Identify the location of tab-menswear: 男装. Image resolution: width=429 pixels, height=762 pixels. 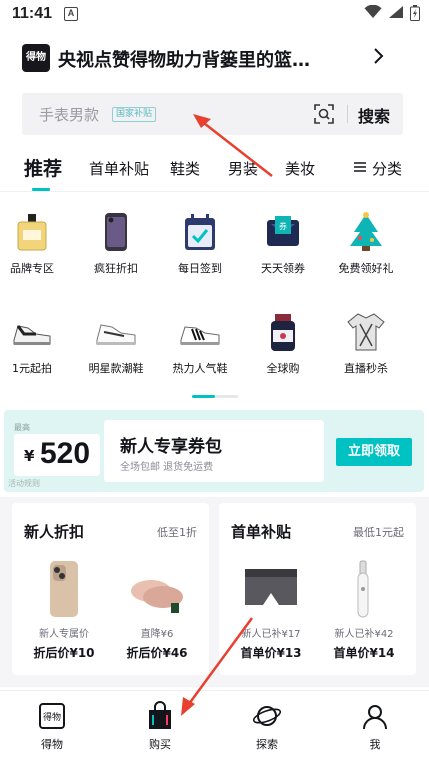
(243, 168).